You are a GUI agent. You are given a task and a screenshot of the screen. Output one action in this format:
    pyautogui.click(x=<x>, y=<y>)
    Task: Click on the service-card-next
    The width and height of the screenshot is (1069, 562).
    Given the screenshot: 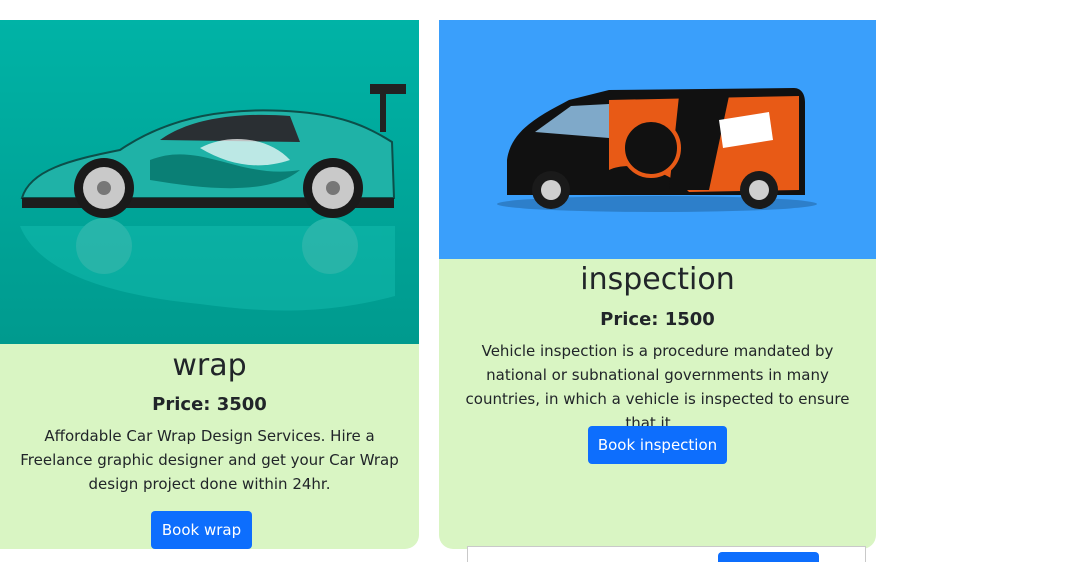 What is the action you would take?
    pyautogui.click(x=666, y=554)
    